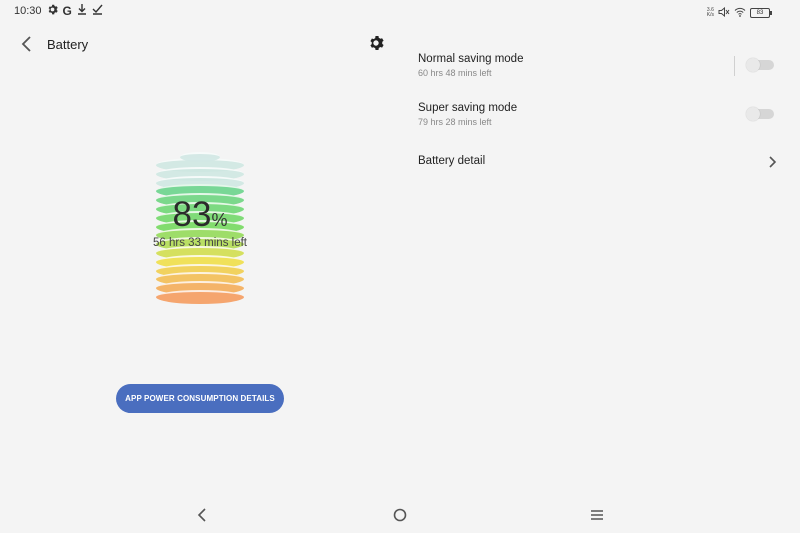 Image resolution: width=800 pixels, height=533 pixels. What do you see at coordinates (455, 73) in the screenshot?
I see `normal-saving-subtitle: 60 hrs 48 mins left` at bounding box center [455, 73].